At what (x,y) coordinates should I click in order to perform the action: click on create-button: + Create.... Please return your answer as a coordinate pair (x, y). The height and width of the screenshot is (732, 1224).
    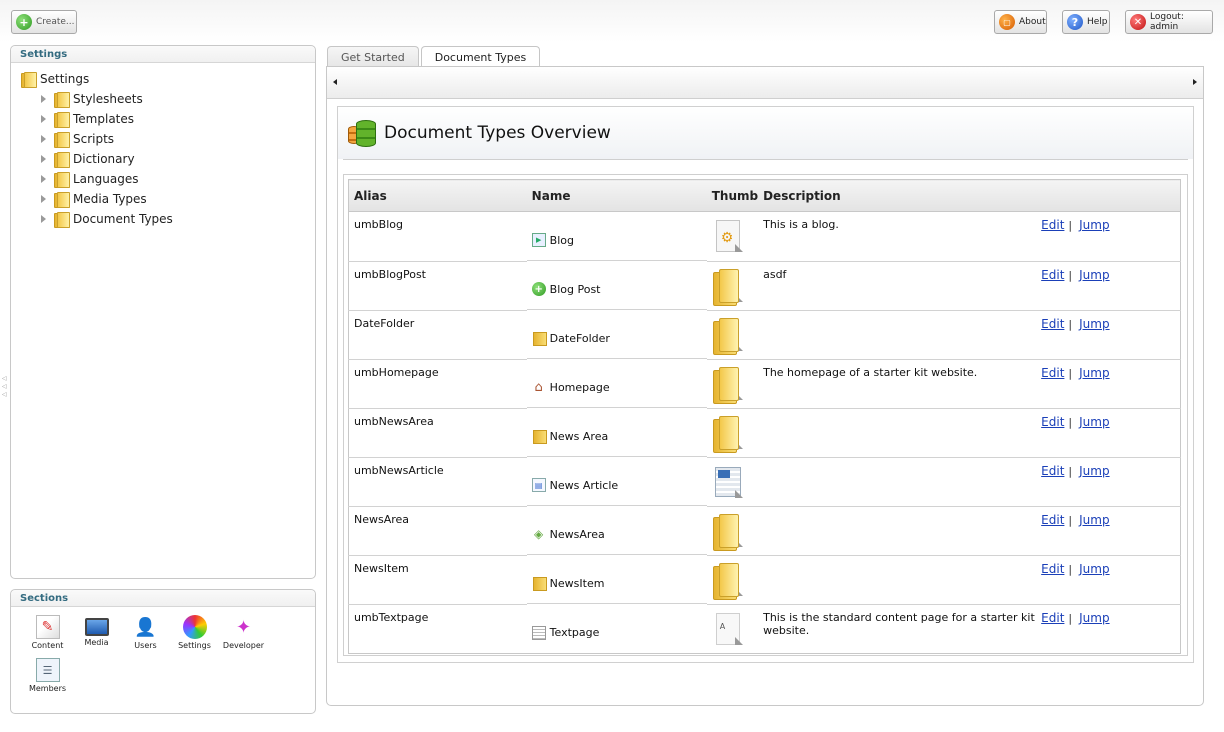
    Looking at the image, I should click on (44, 22).